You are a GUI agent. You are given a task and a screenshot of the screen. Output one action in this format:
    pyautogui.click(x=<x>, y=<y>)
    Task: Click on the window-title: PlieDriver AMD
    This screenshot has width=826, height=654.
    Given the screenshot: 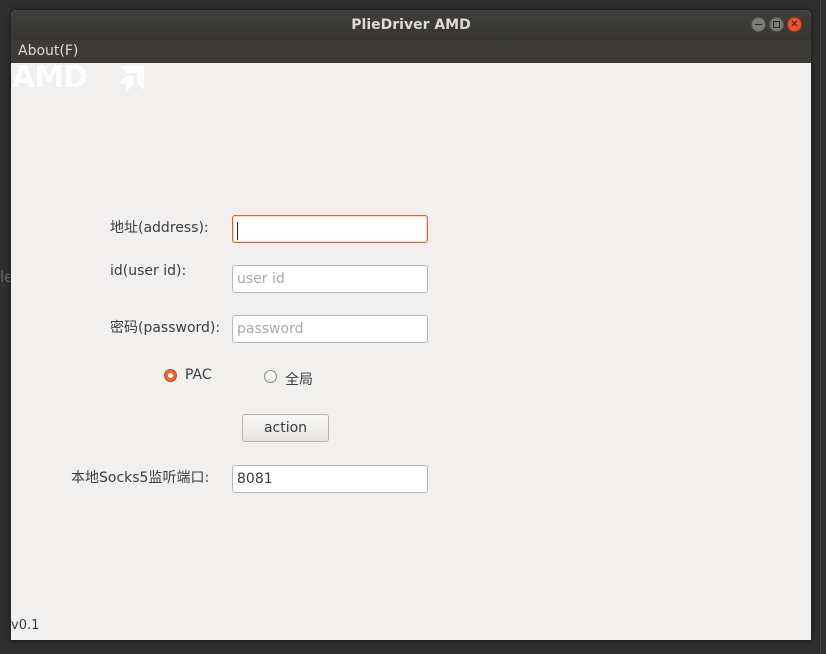 What is the action you would take?
    pyautogui.click(x=411, y=25)
    